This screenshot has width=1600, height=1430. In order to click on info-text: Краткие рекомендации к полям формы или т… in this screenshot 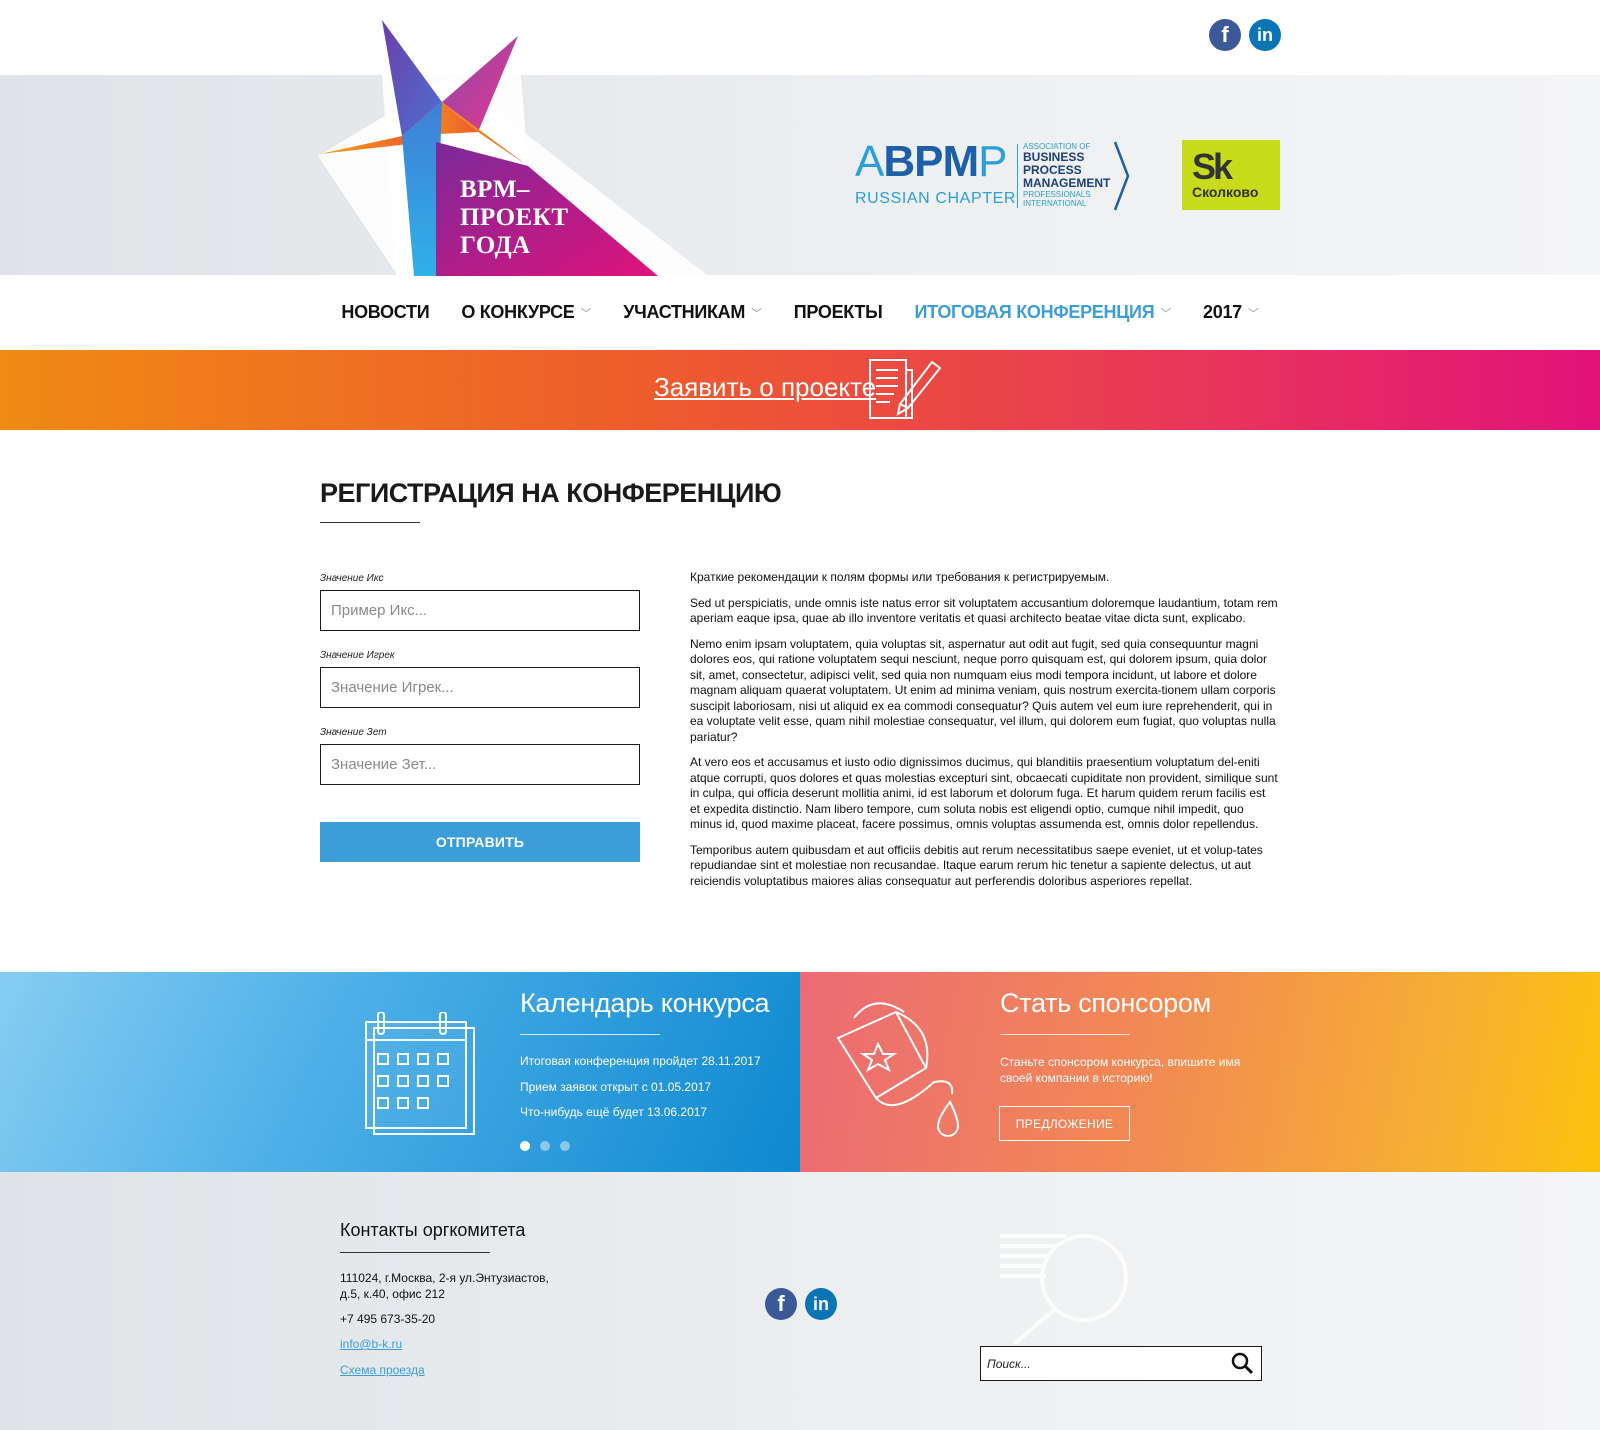, I will do `click(984, 734)`.